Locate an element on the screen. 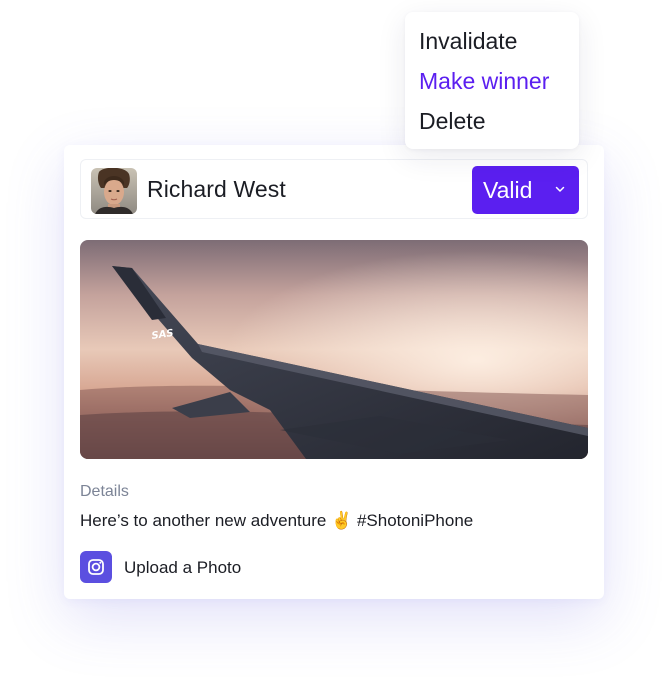 This screenshot has height=687, width=668. instagram-icon is located at coordinates (96, 567).